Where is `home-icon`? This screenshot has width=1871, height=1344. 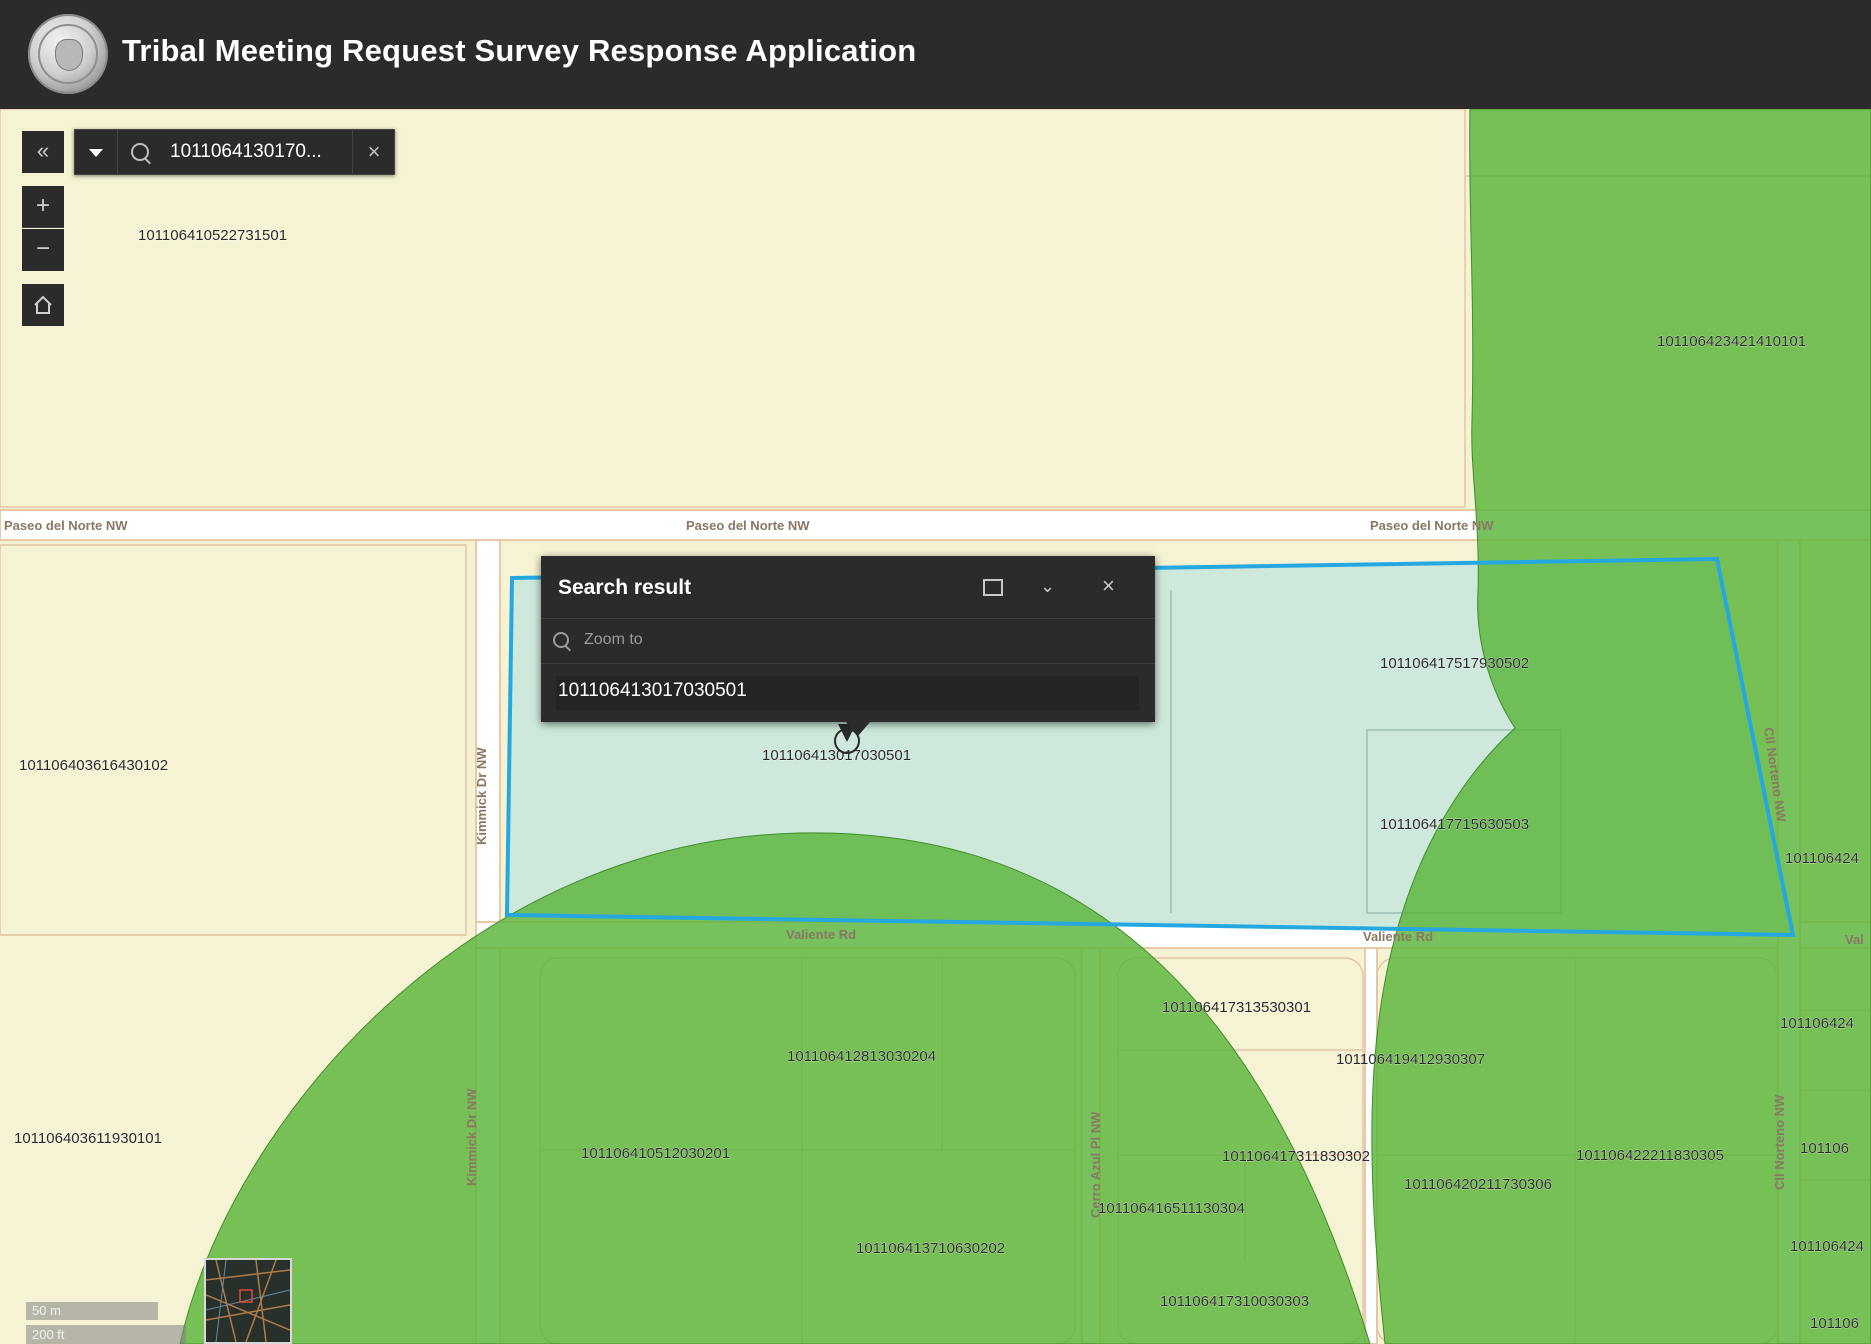
home-icon is located at coordinates (43, 304).